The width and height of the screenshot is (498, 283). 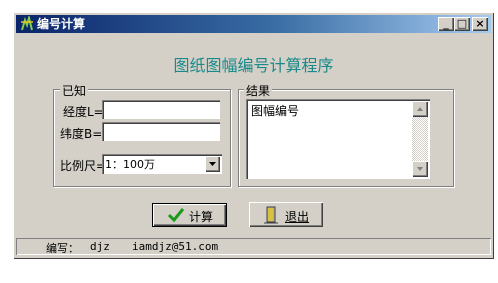 What do you see at coordinates (83, 166) in the screenshot?
I see `scale-label: 比例尺=` at bounding box center [83, 166].